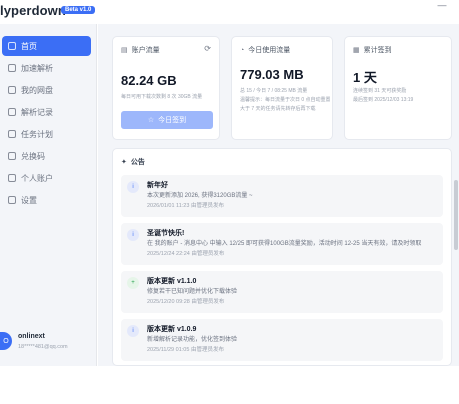 This screenshot has height=404, width=459. What do you see at coordinates (33, 156) in the screenshot?
I see `sidebar-item-label: 兑换码` at bounding box center [33, 156].